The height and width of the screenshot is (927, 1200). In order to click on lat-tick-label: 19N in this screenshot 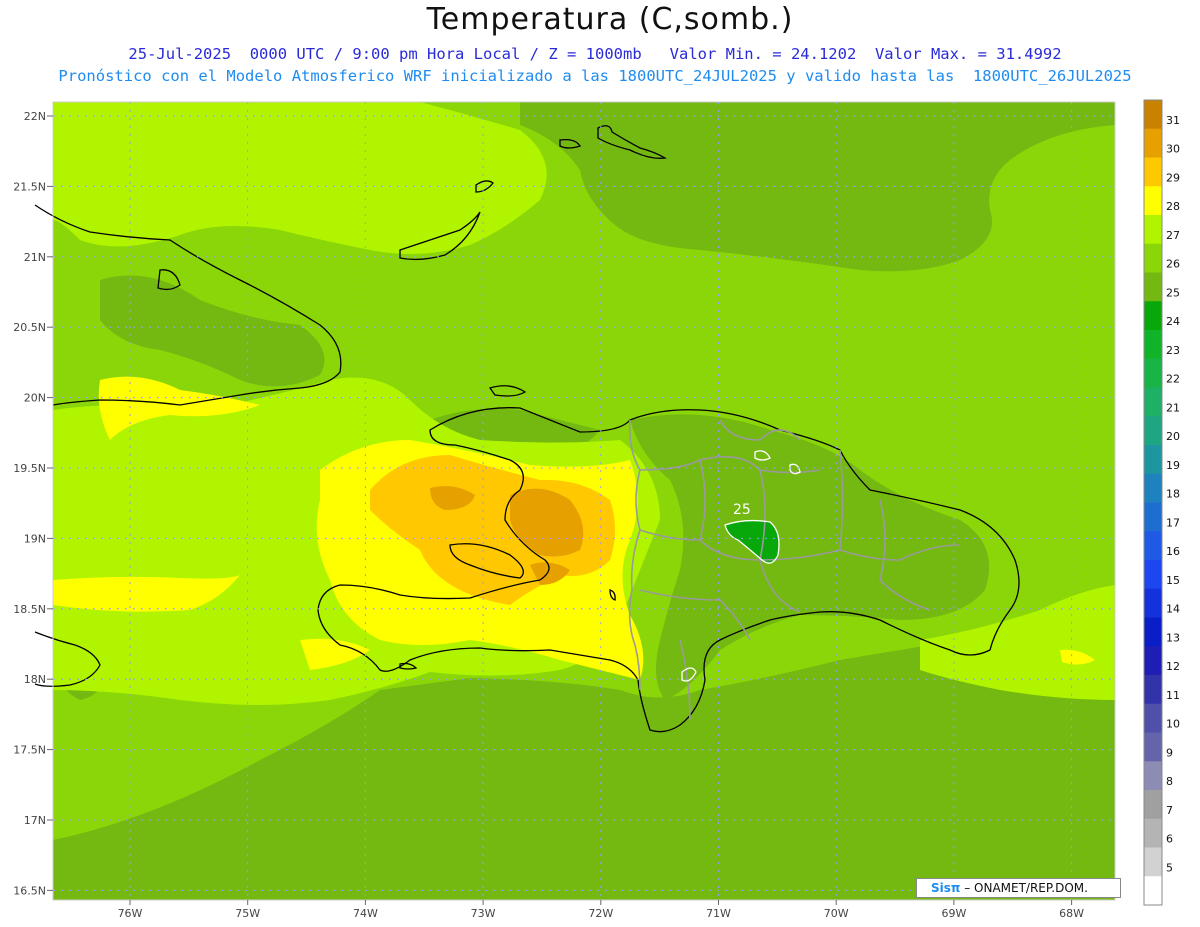, I will do `click(35, 538)`.